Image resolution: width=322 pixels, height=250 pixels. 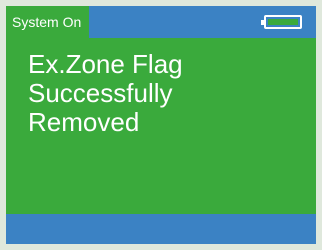 I want to click on message-line-2: Successfully, so click(x=100, y=93).